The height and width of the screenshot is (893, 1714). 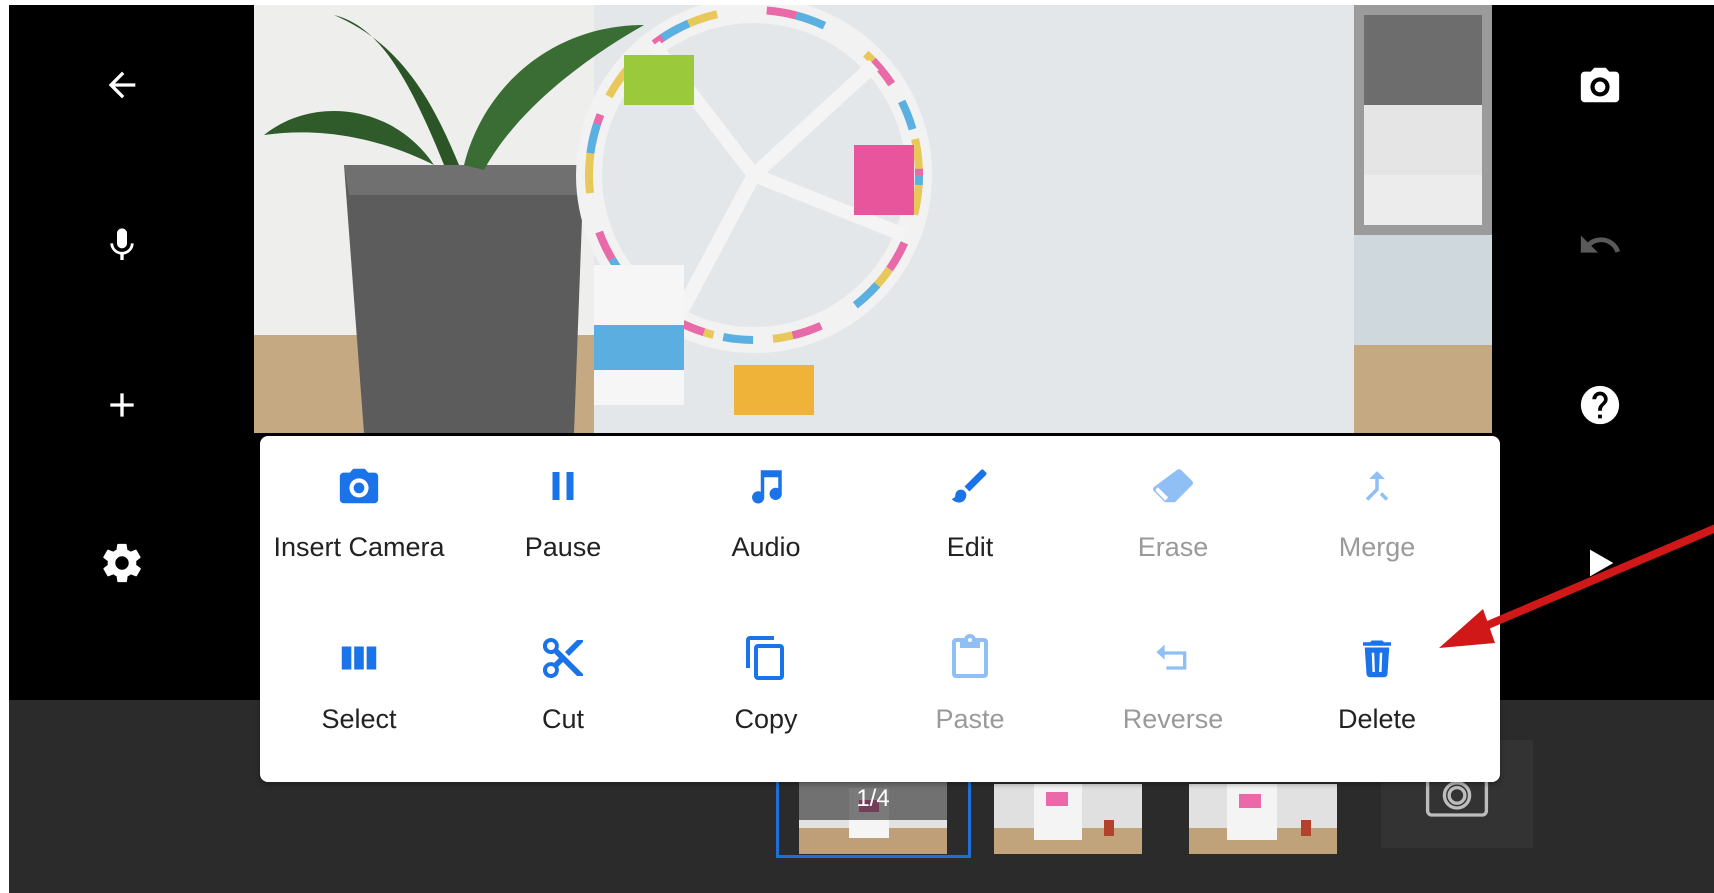 What do you see at coordinates (359, 658) in the screenshot?
I see `select-frames-icon` at bounding box center [359, 658].